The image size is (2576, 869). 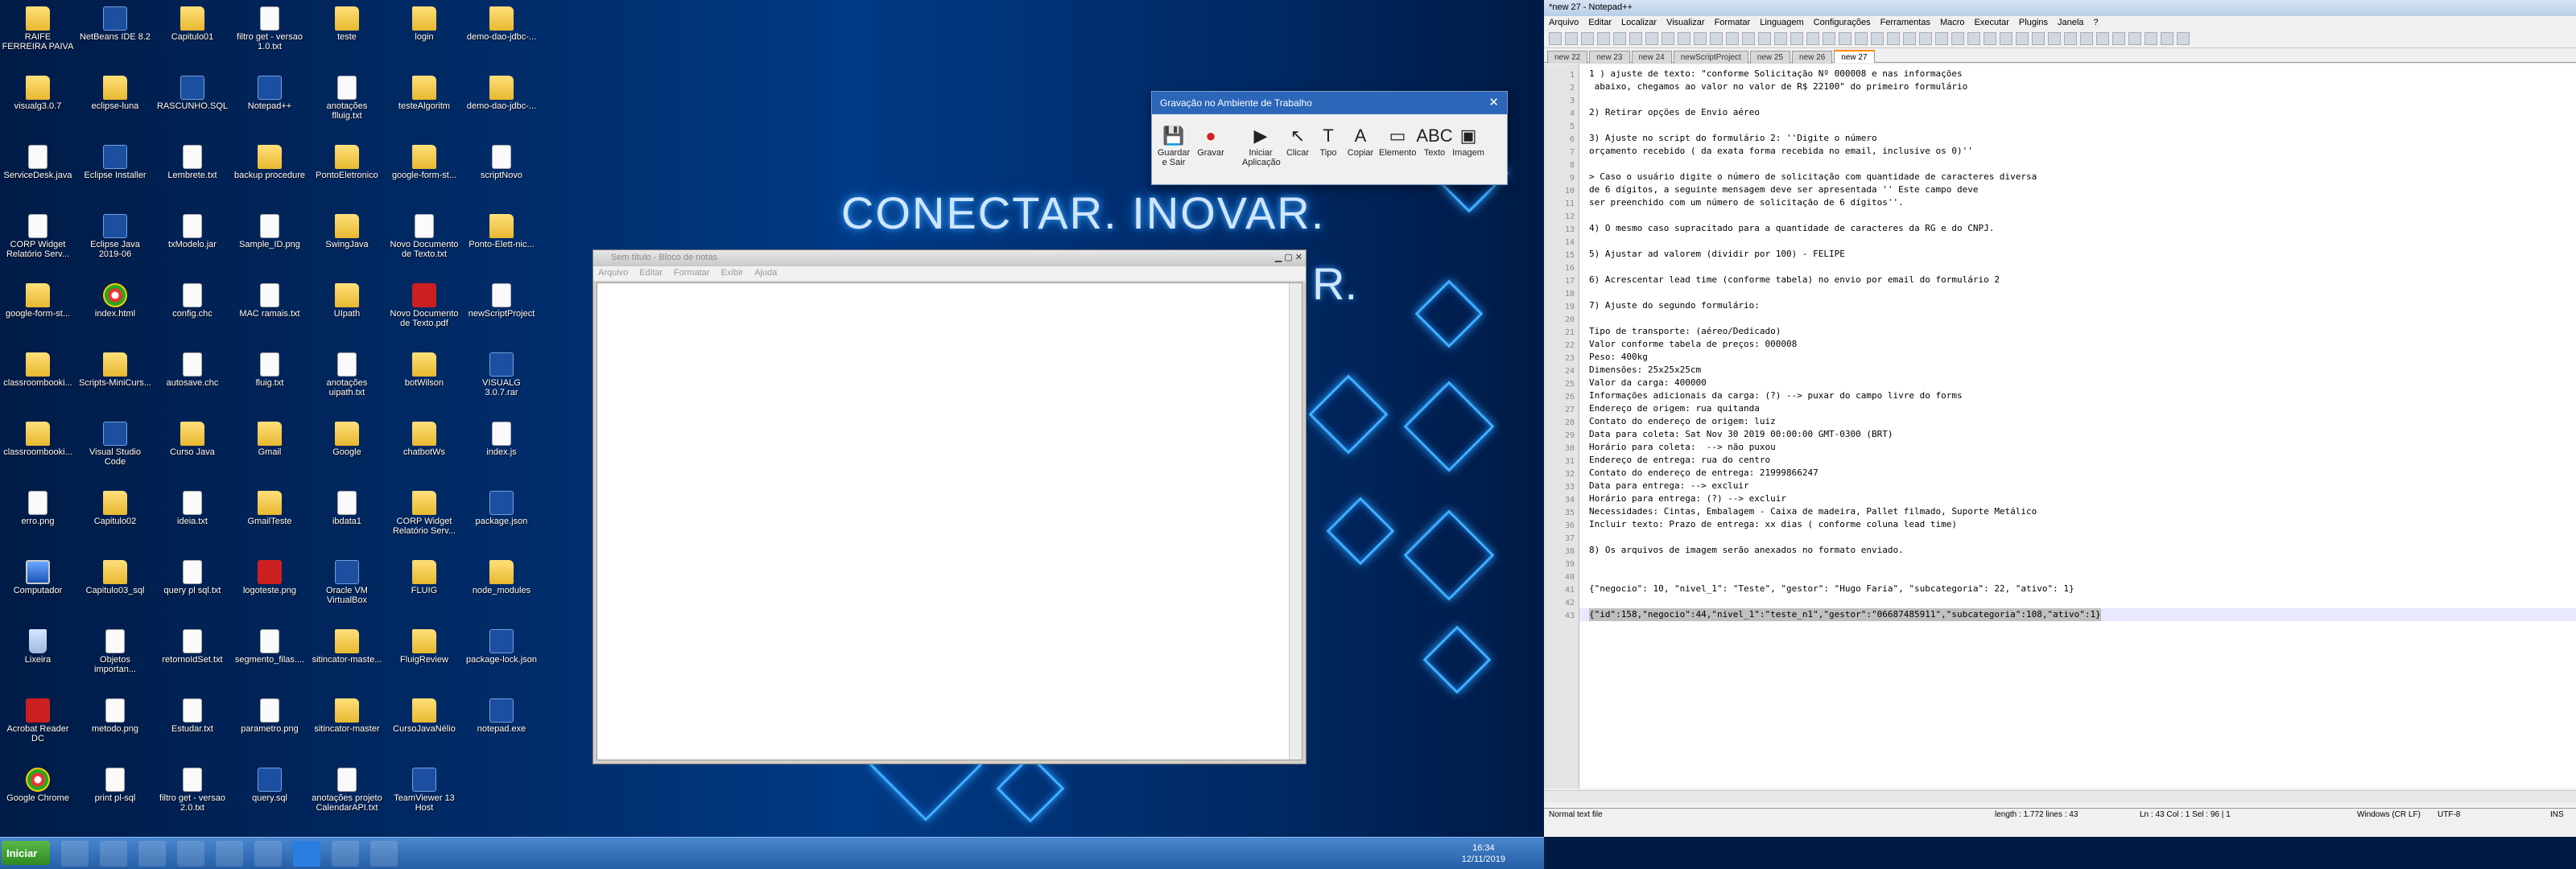 I want to click on desktop-icon: teste, so click(x=347, y=37).